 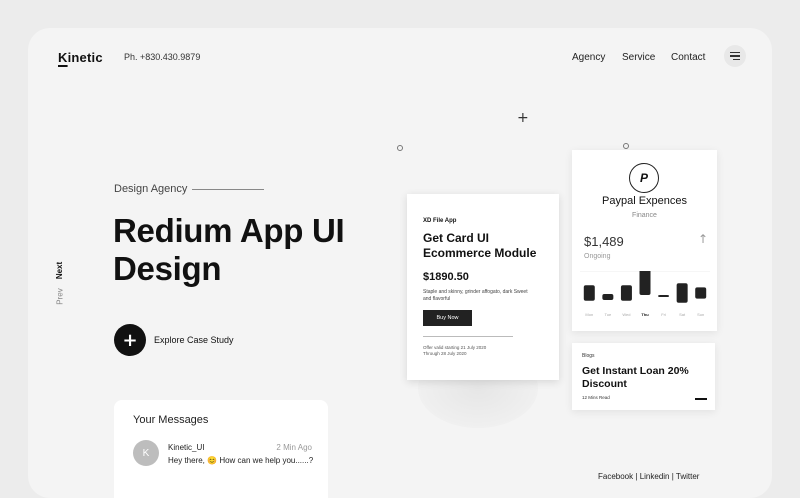 What do you see at coordinates (63, 57) in the screenshot?
I see `logo-initial: K` at bounding box center [63, 57].